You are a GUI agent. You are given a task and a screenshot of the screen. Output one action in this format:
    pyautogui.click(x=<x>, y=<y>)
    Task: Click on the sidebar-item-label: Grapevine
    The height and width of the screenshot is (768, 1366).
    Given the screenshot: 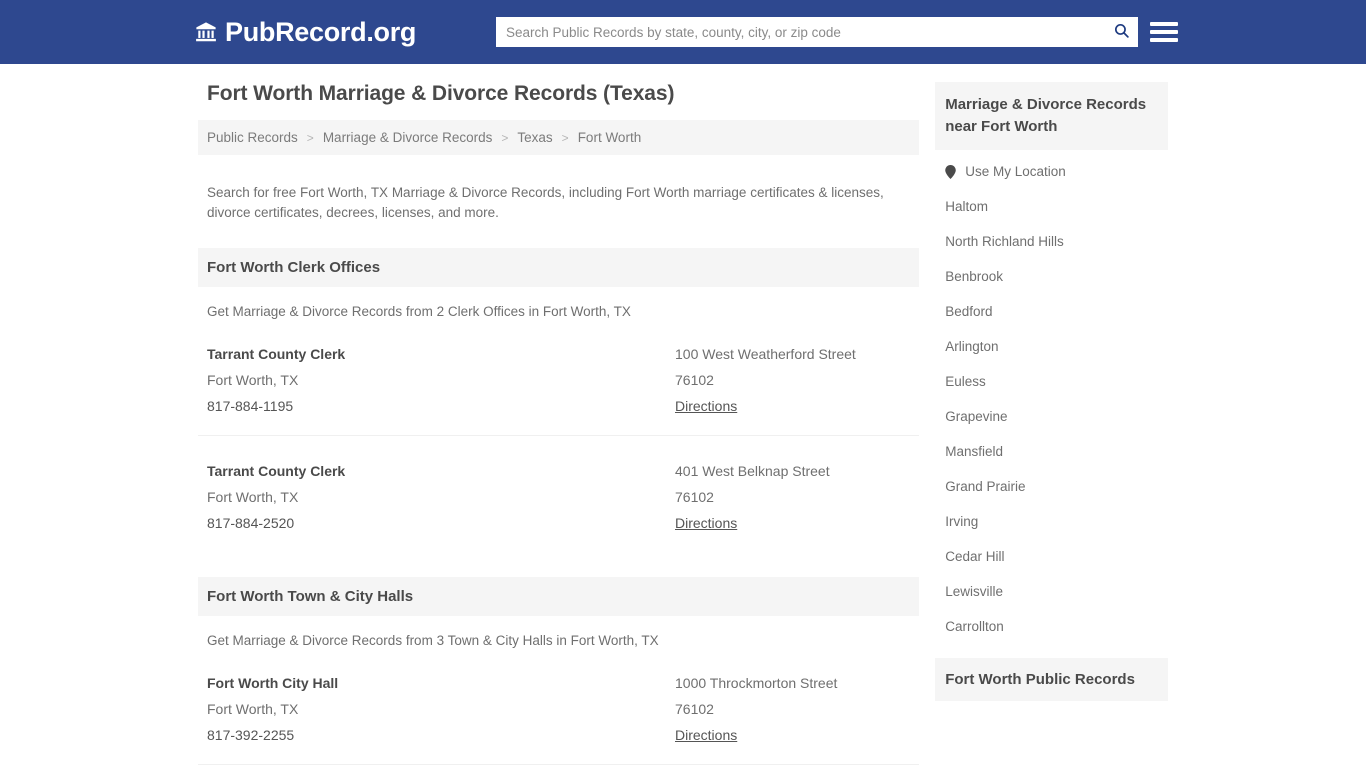 What is the action you would take?
    pyautogui.click(x=976, y=416)
    